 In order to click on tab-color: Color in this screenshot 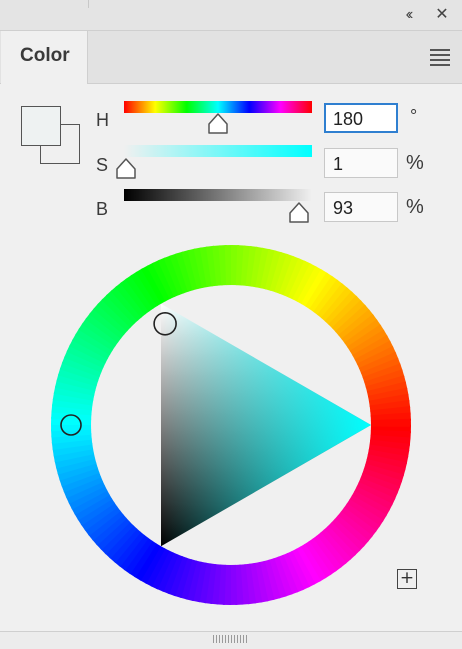, I will do `click(44, 57)`.